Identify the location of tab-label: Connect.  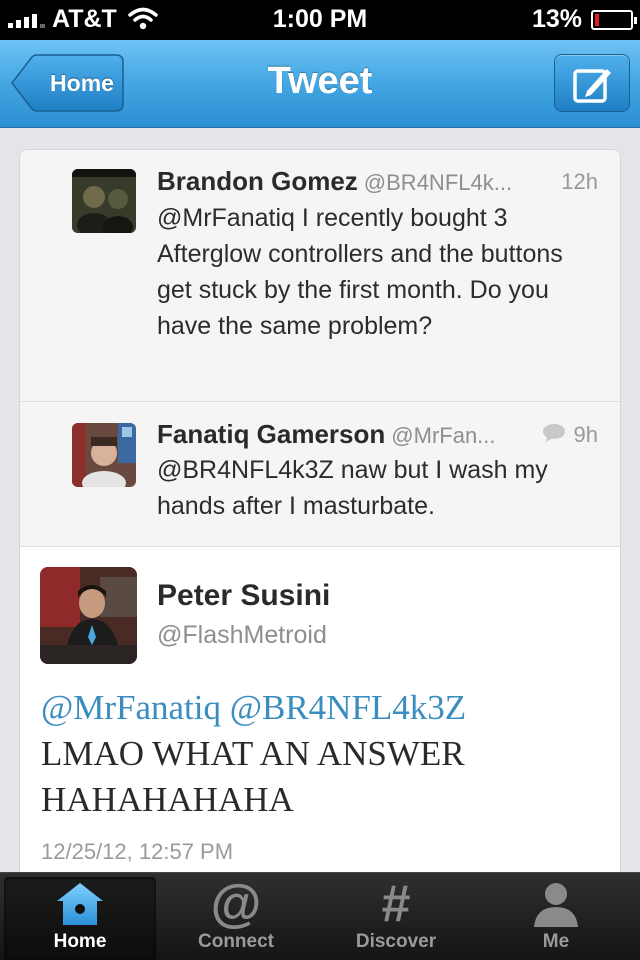
(236, 941).